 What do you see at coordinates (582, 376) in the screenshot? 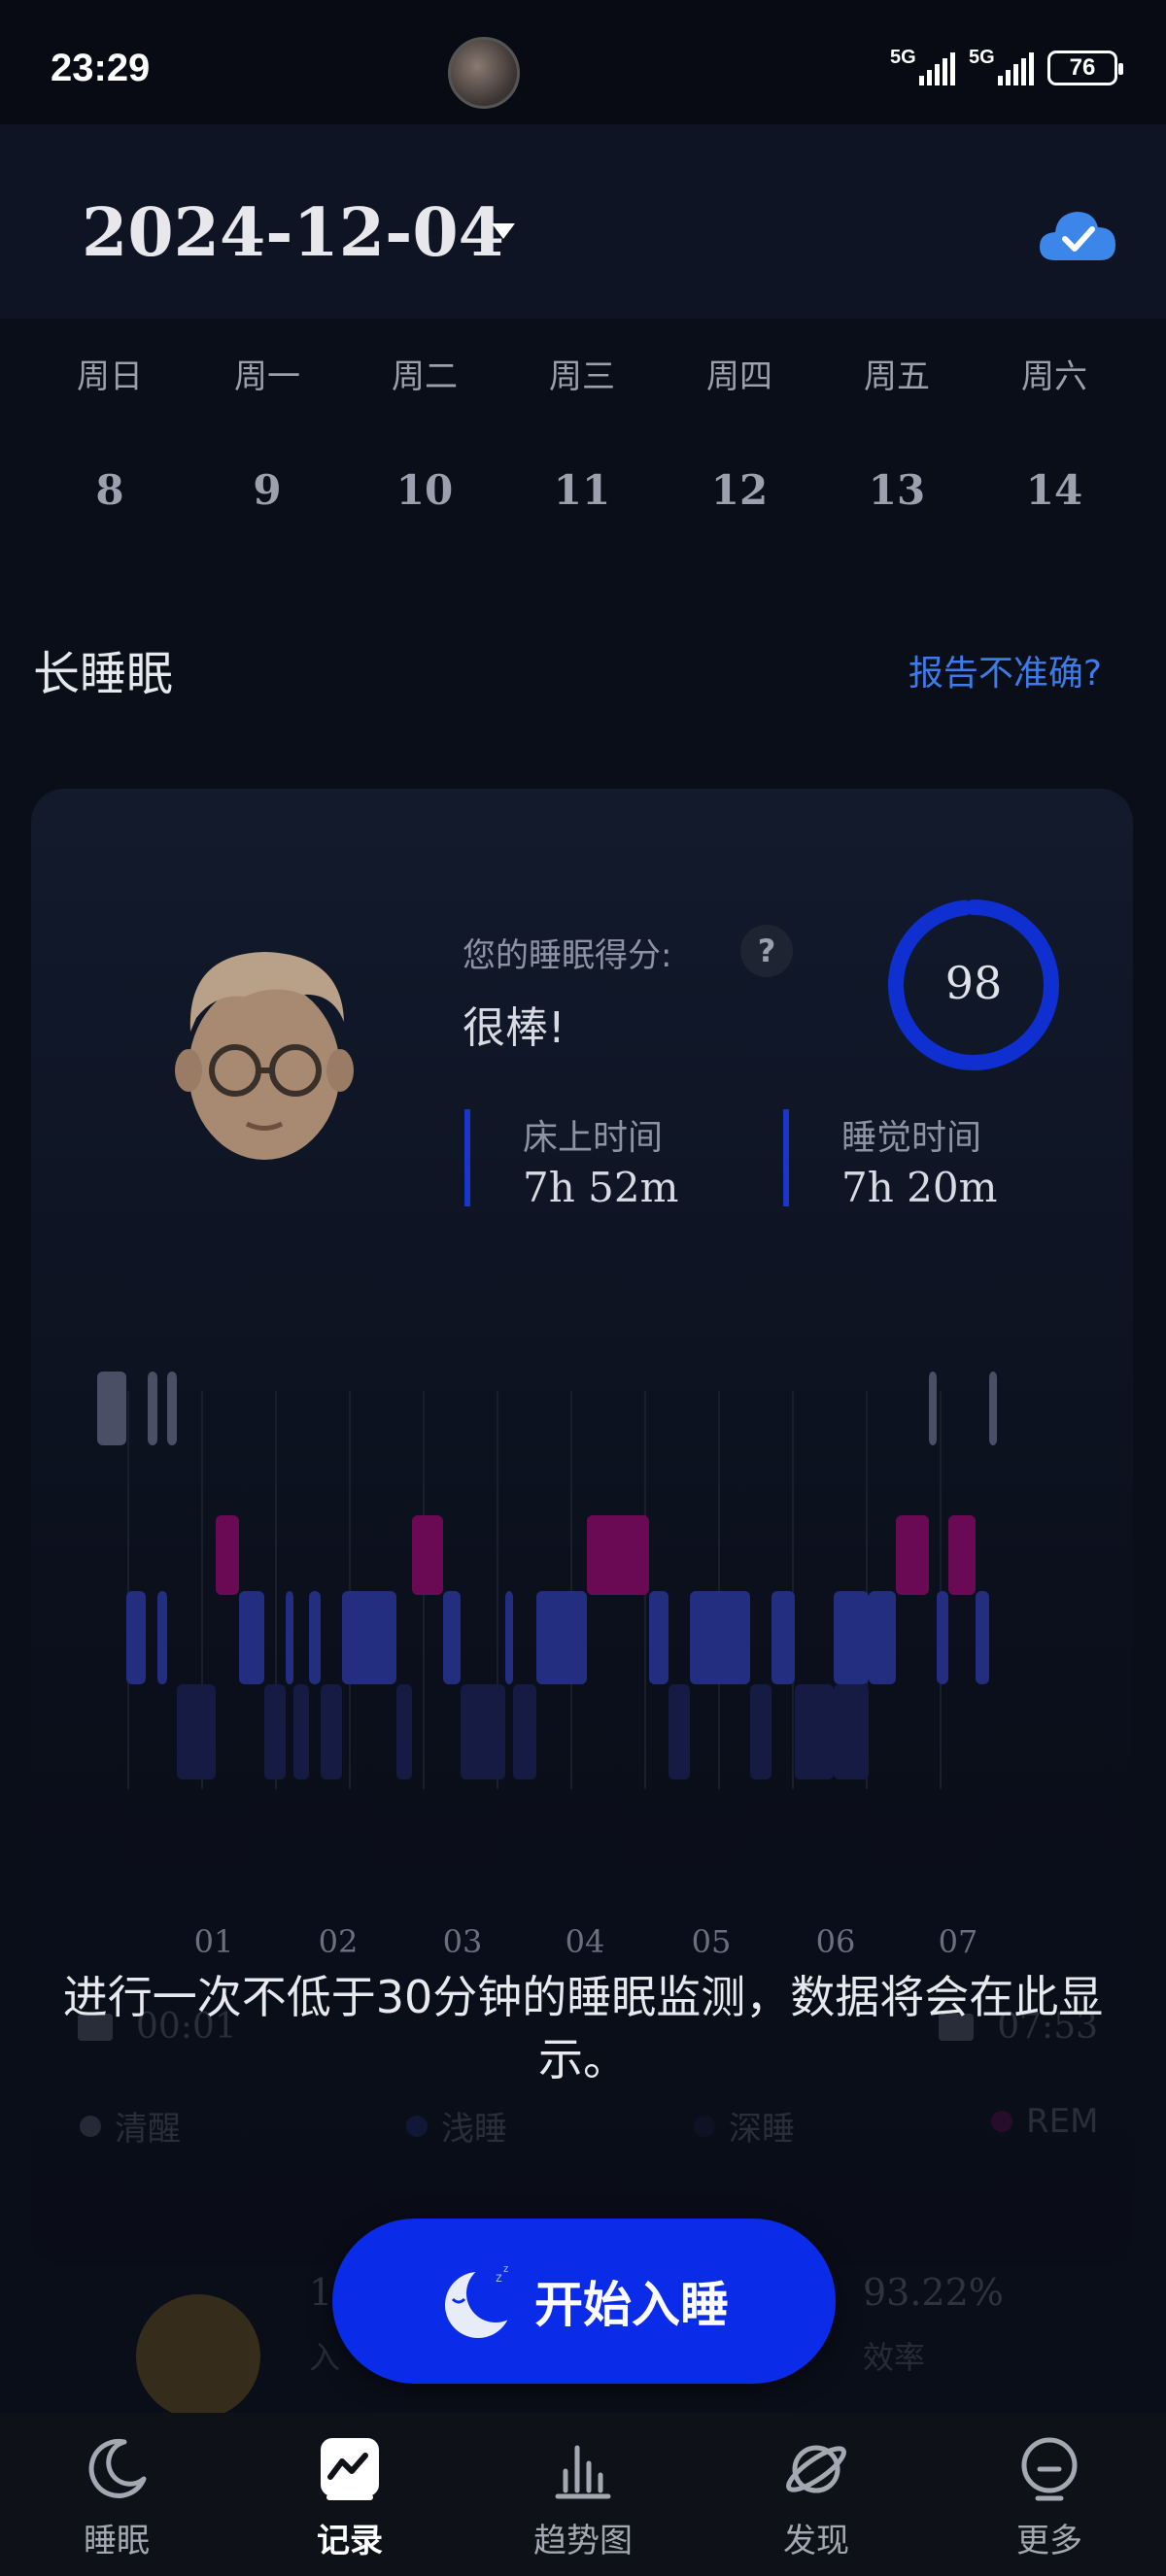
I see `week-day-label: 周三` at bounding box center [582, 376].